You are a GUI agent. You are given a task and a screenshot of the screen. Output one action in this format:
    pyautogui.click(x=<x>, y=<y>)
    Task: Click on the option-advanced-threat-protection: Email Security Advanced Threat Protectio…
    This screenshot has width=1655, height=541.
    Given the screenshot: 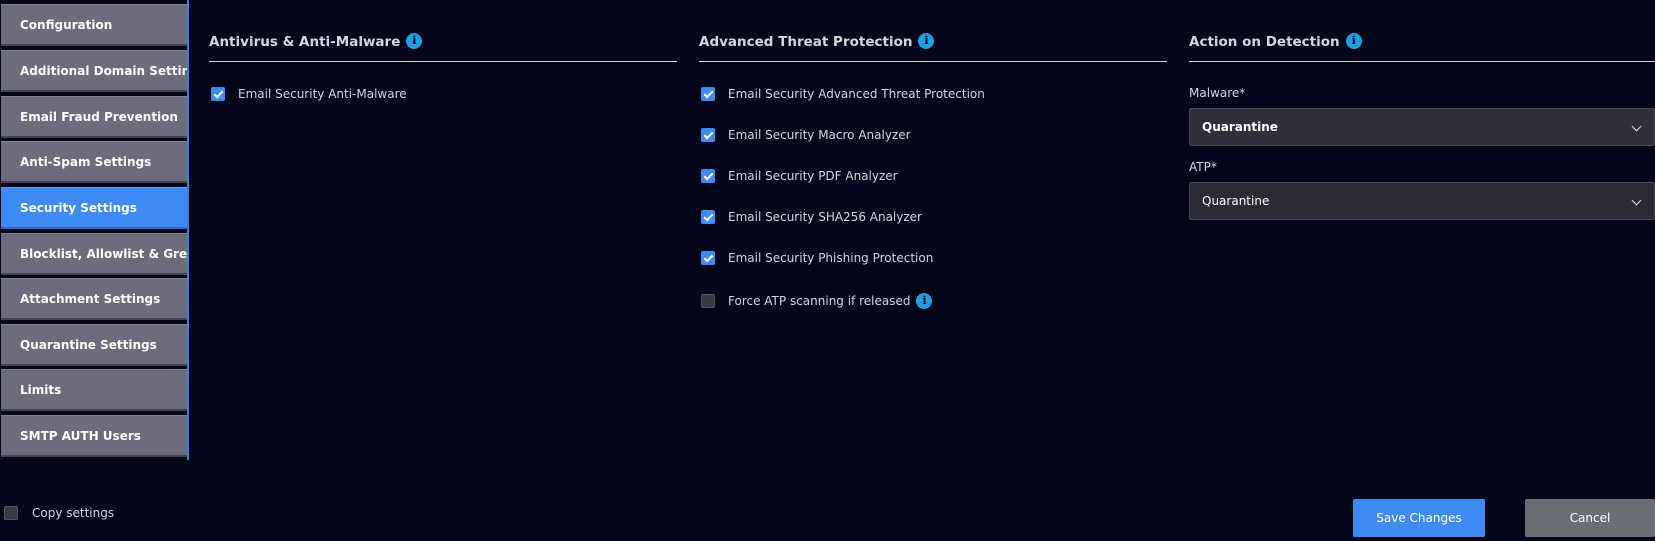 What is the action you would take?
    pyautogui.click(x=843, y=94)
    